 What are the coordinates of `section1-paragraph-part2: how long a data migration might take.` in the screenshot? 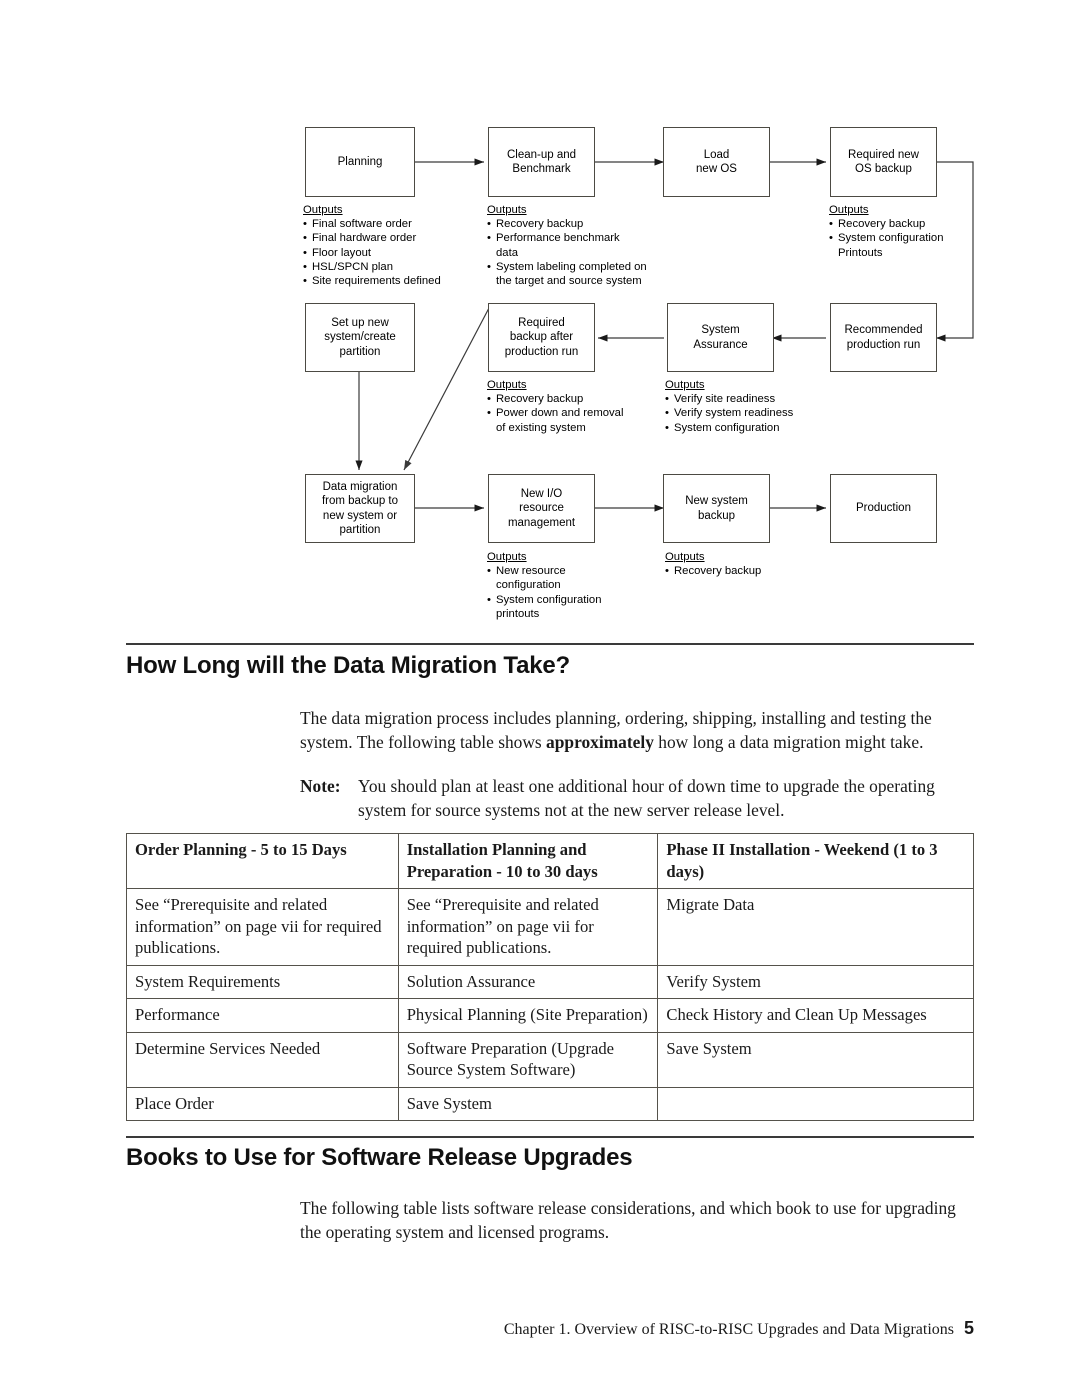 It's located at (788, 741).